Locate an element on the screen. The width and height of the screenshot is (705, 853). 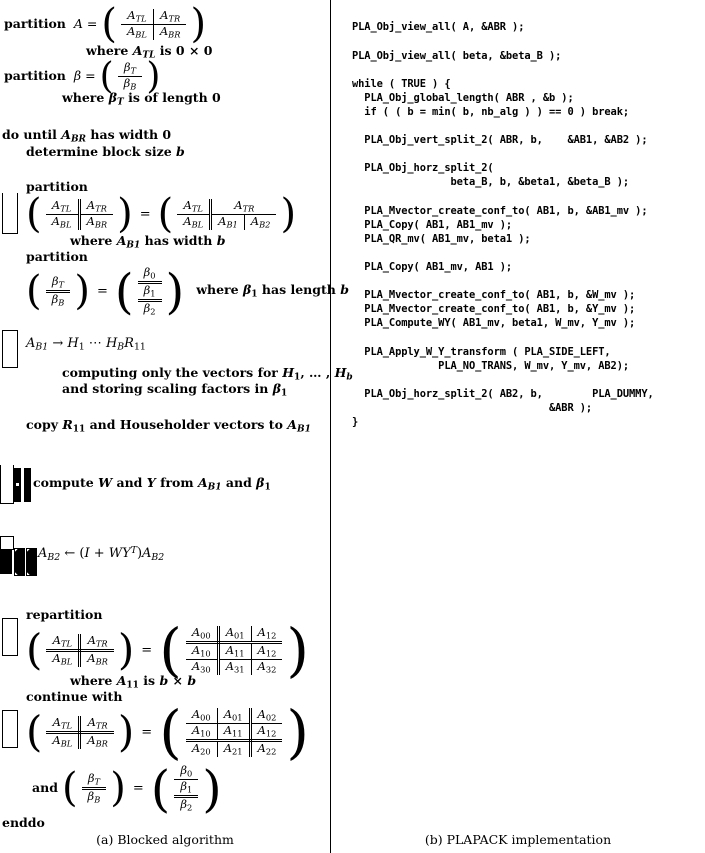
copy-r11-line: copy R11 and Householder vectors to AB1 is located at coordinates (168, 426).